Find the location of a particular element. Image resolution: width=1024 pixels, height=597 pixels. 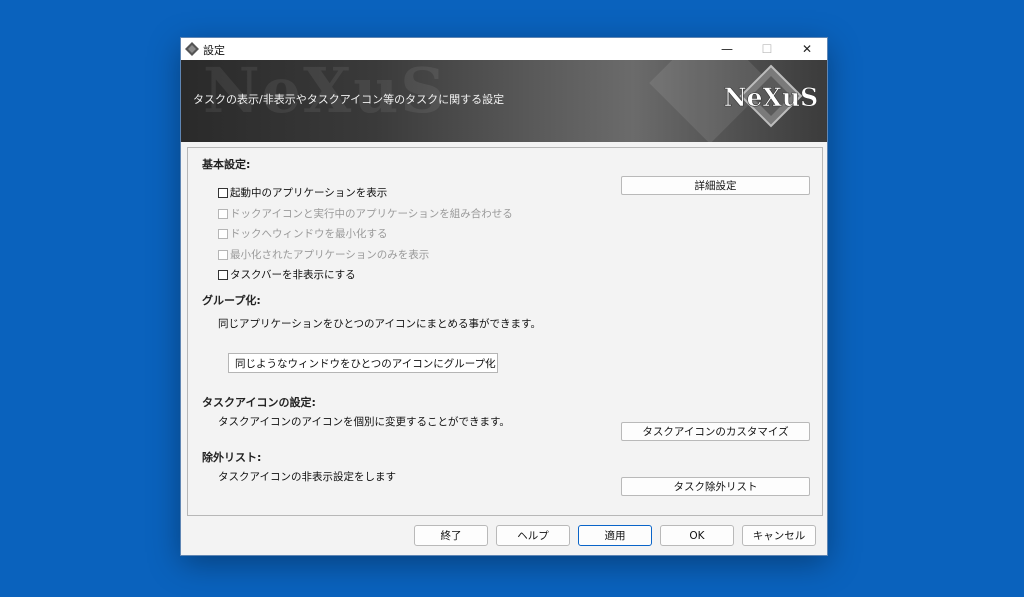

grouping-description: 同じアプリケーションをひとつのアイコンにまとめる事ができます。 is located at coordinates (379, 324).